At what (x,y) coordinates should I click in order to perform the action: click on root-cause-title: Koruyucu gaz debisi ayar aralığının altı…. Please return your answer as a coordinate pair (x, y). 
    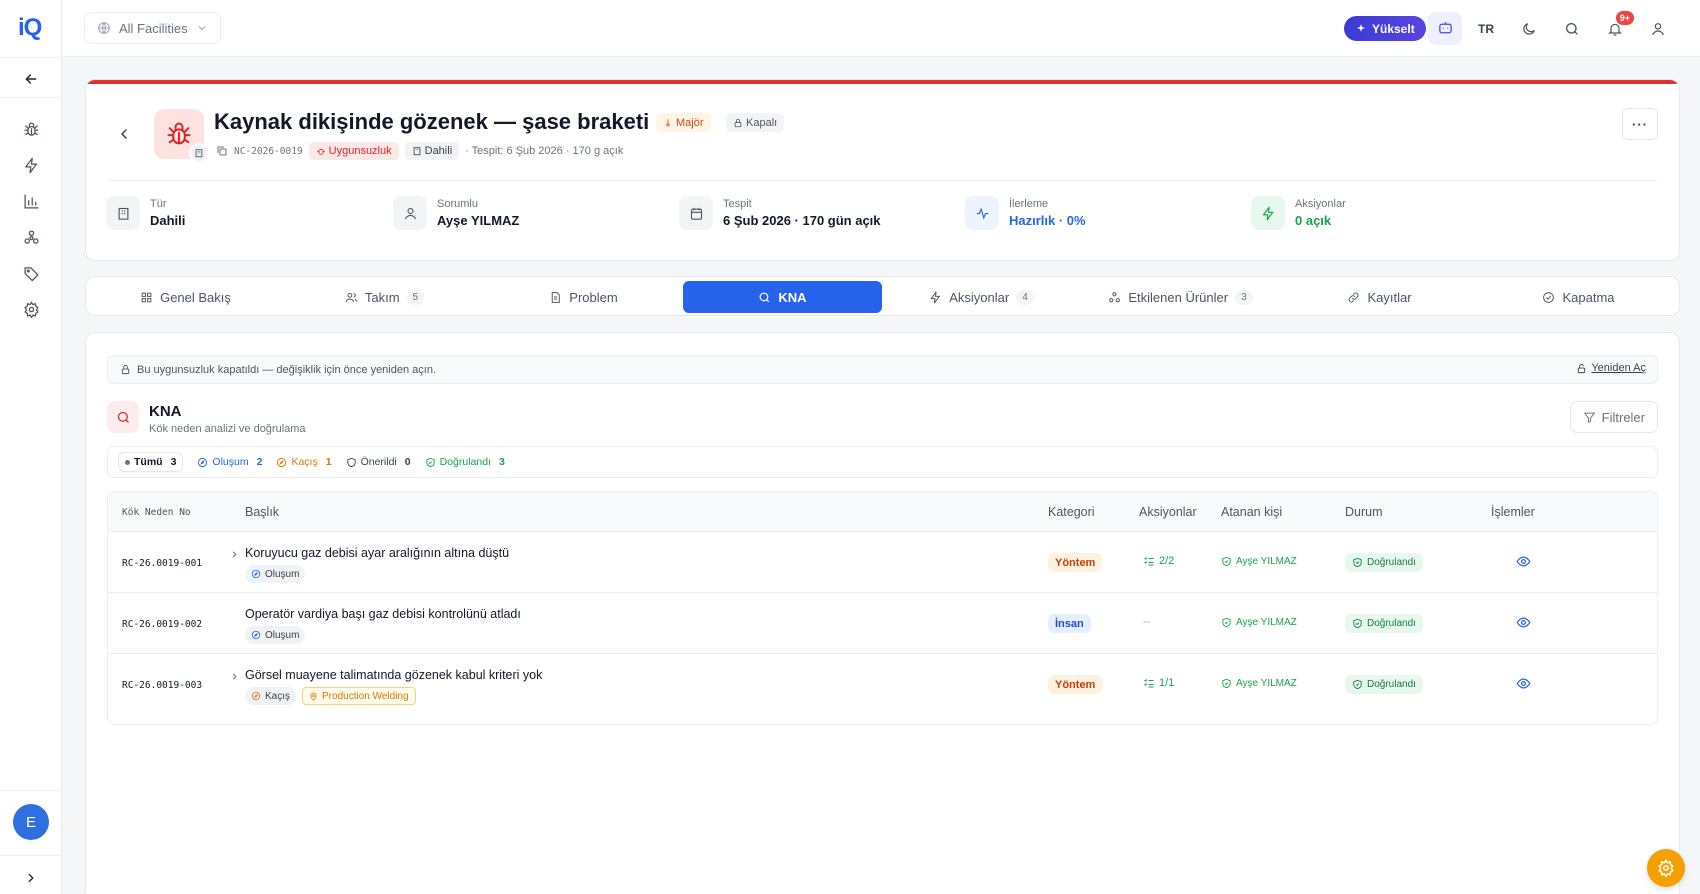
    Looking at the image, I should click on (377, 553).